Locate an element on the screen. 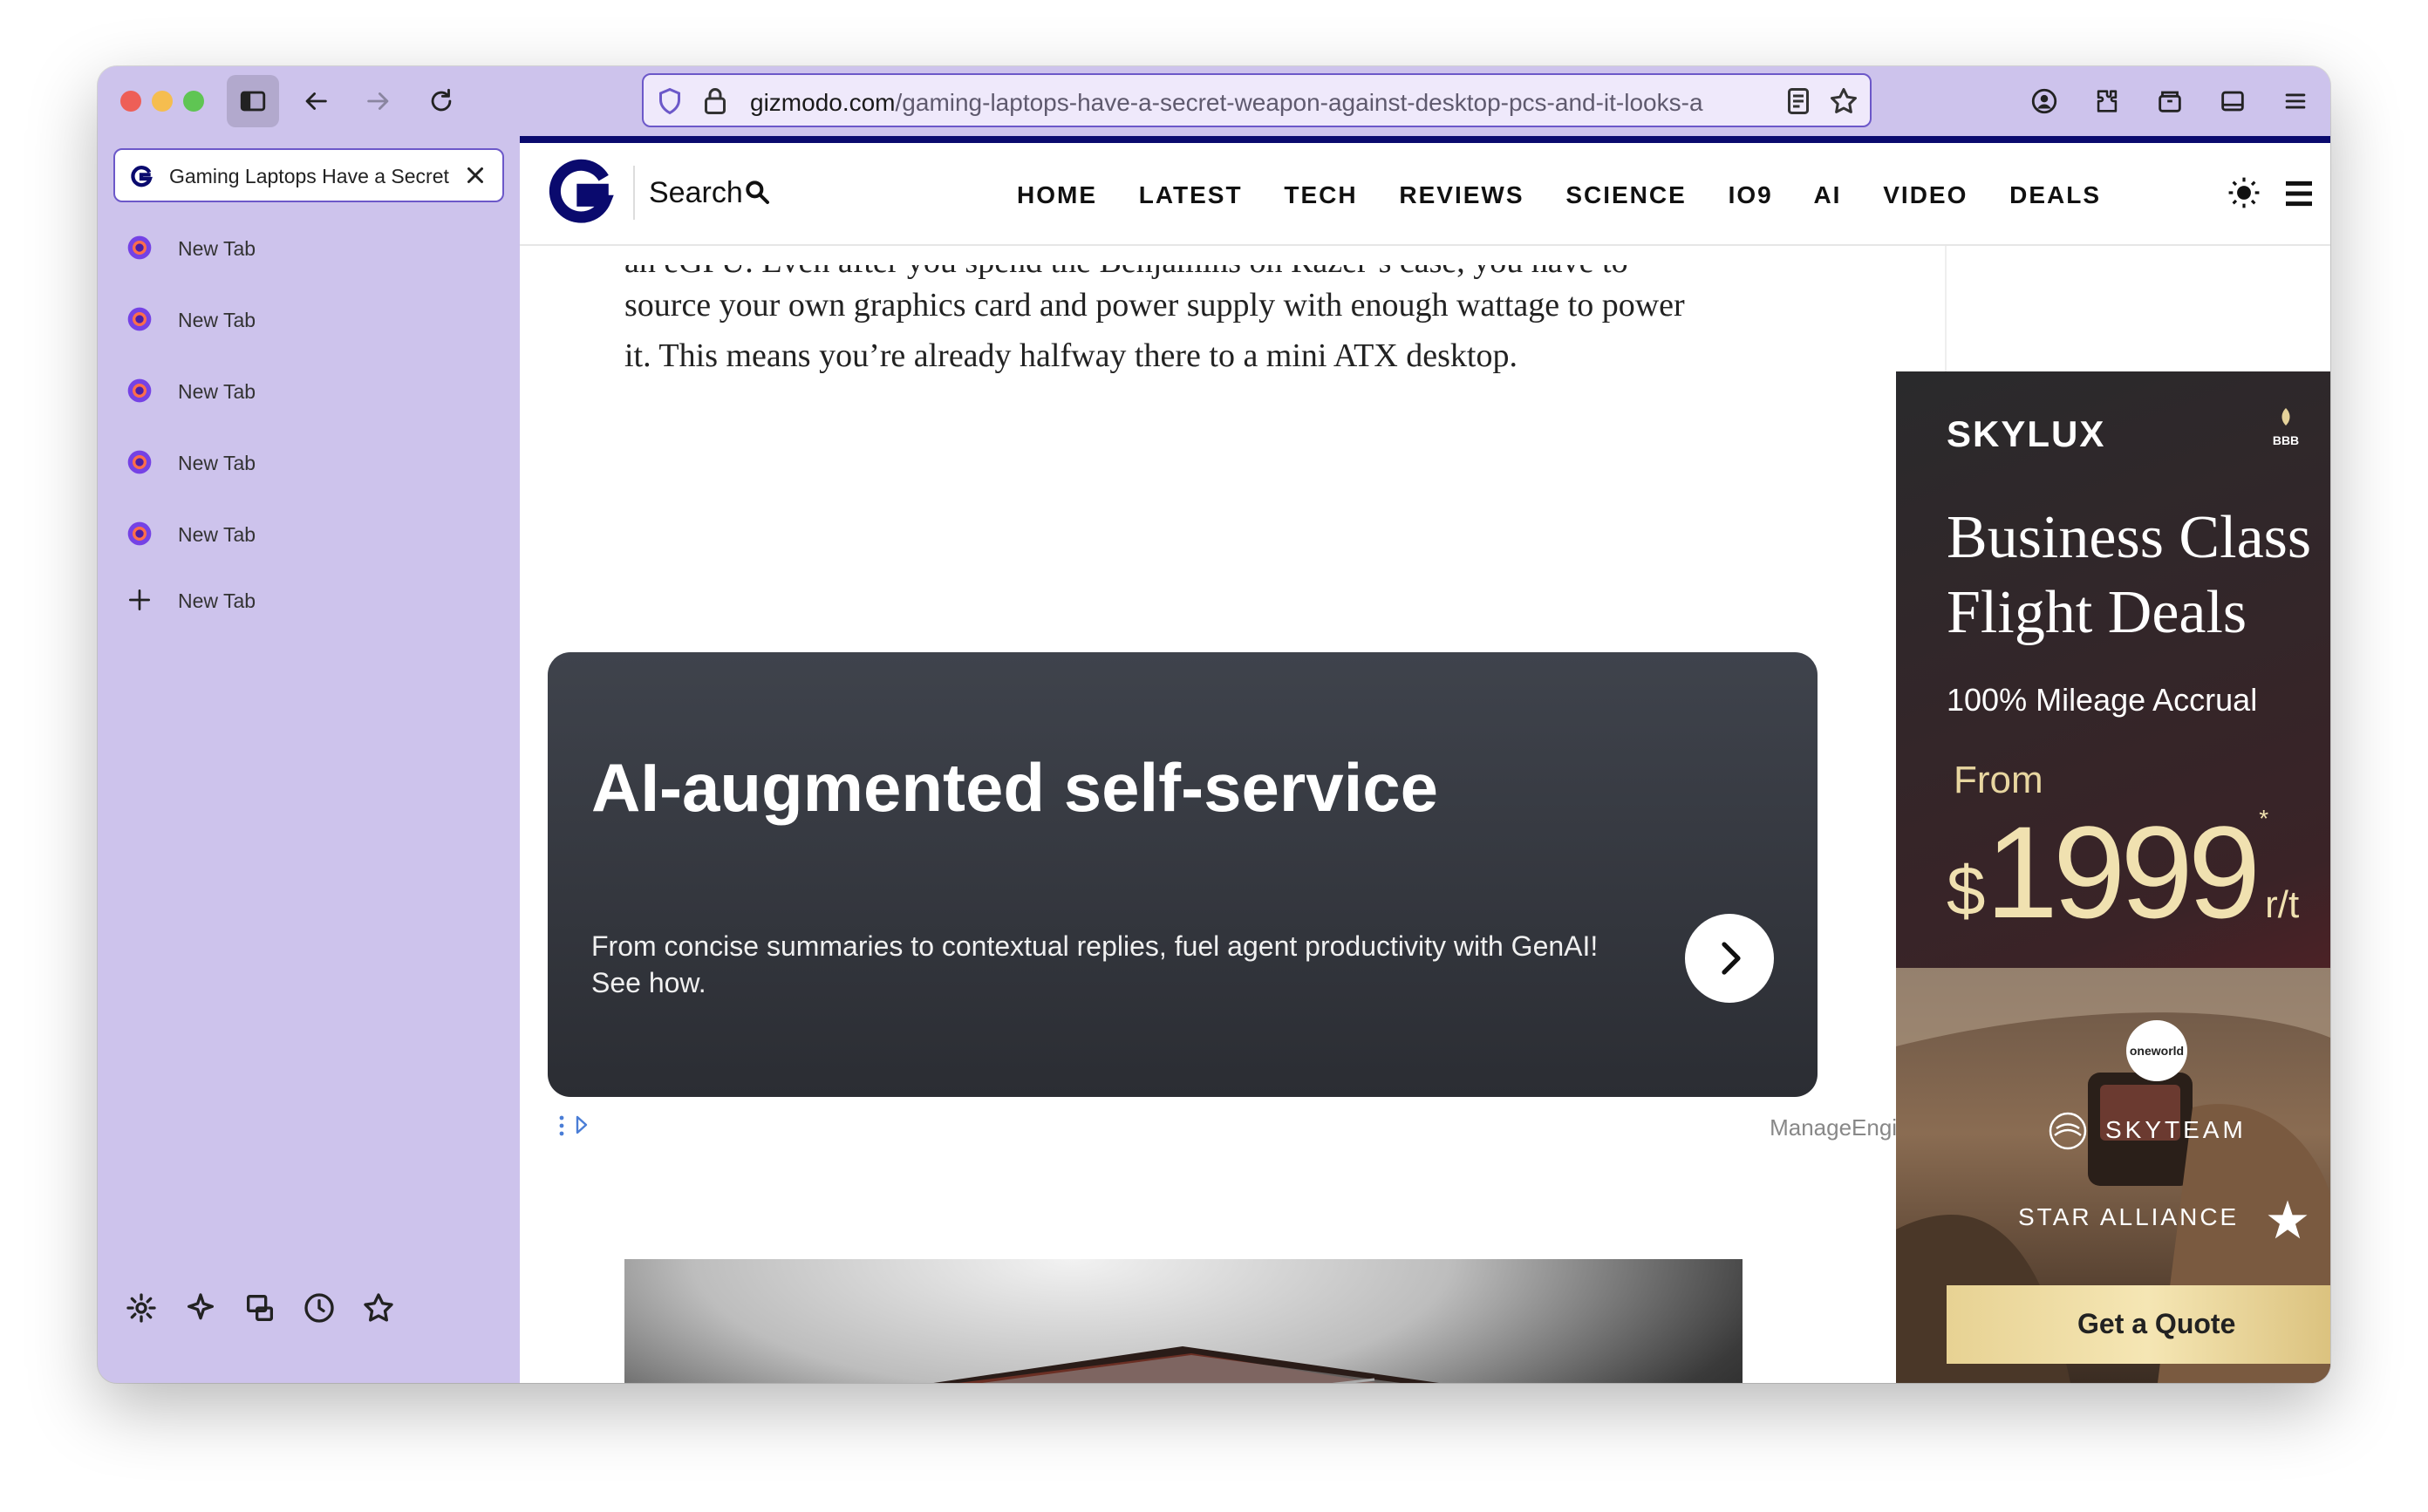 The height and width of the screenshot is (1512, 2428). adchoices-icon is located at coordinates (573, 1126).